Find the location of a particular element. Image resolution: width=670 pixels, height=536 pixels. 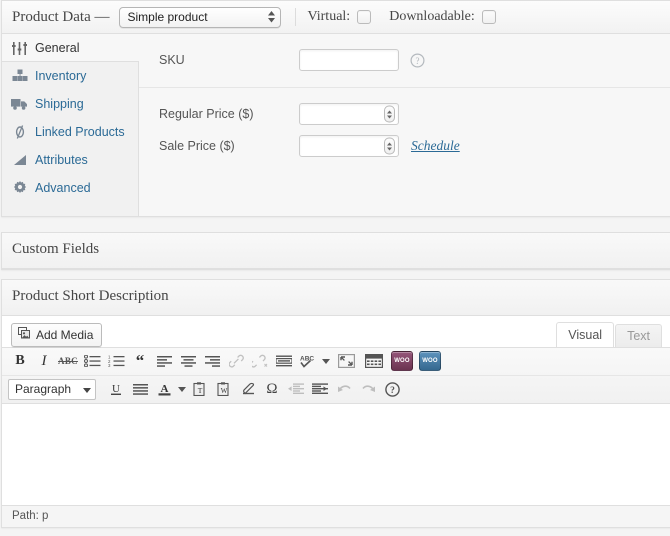

sku-input is located at coordinates (349, 60).